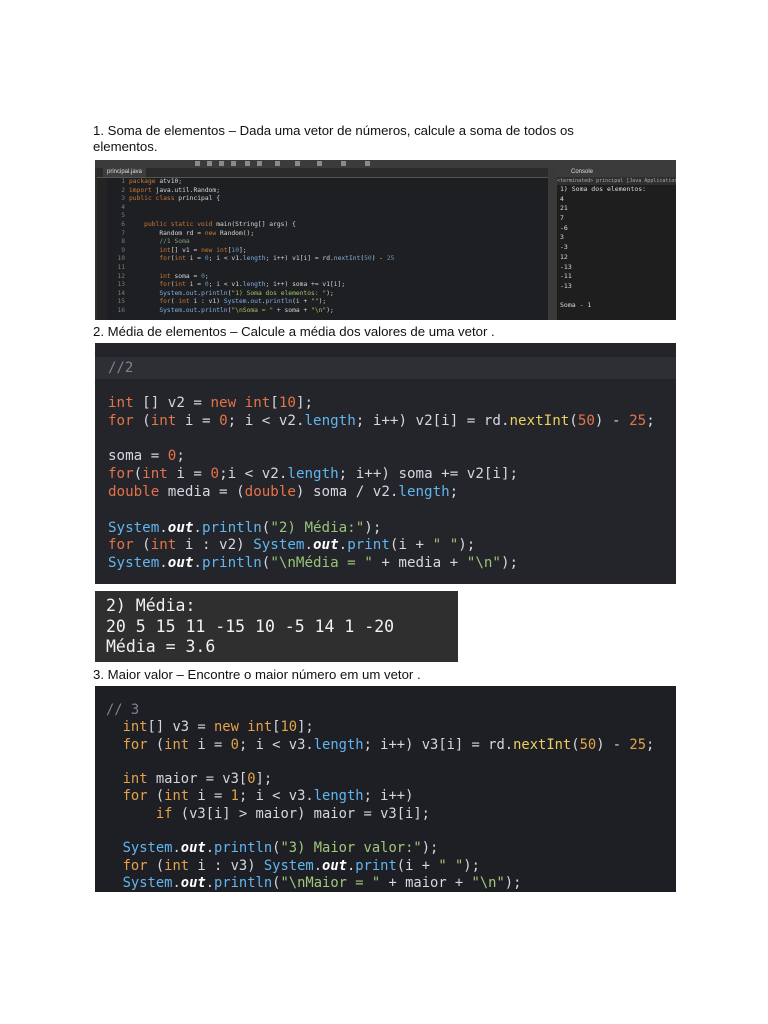  Describe the element at coordinates (564, 227) in the screenshot. I see `console-line: -6` at that location.